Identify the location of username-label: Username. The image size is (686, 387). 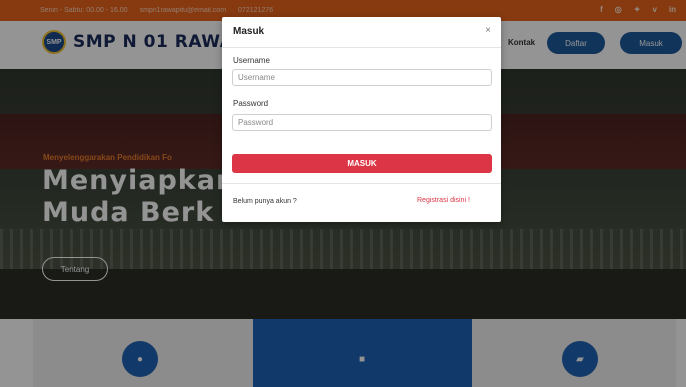
(251, 60).